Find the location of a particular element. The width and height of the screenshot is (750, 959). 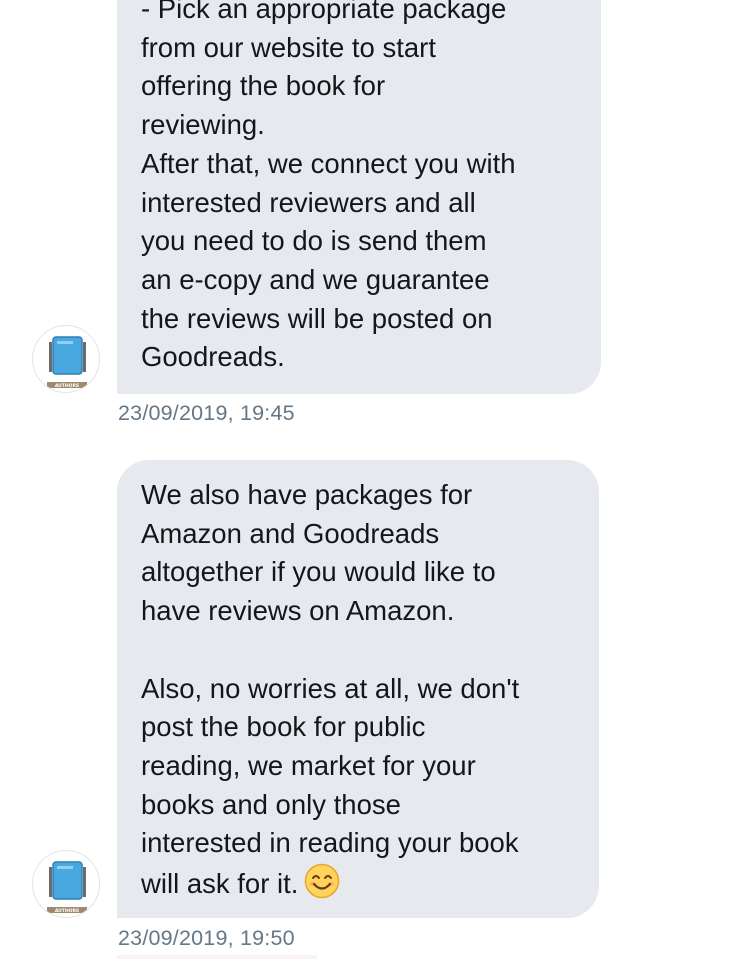

smiling-face-icon is located at coordinates (322, 881).